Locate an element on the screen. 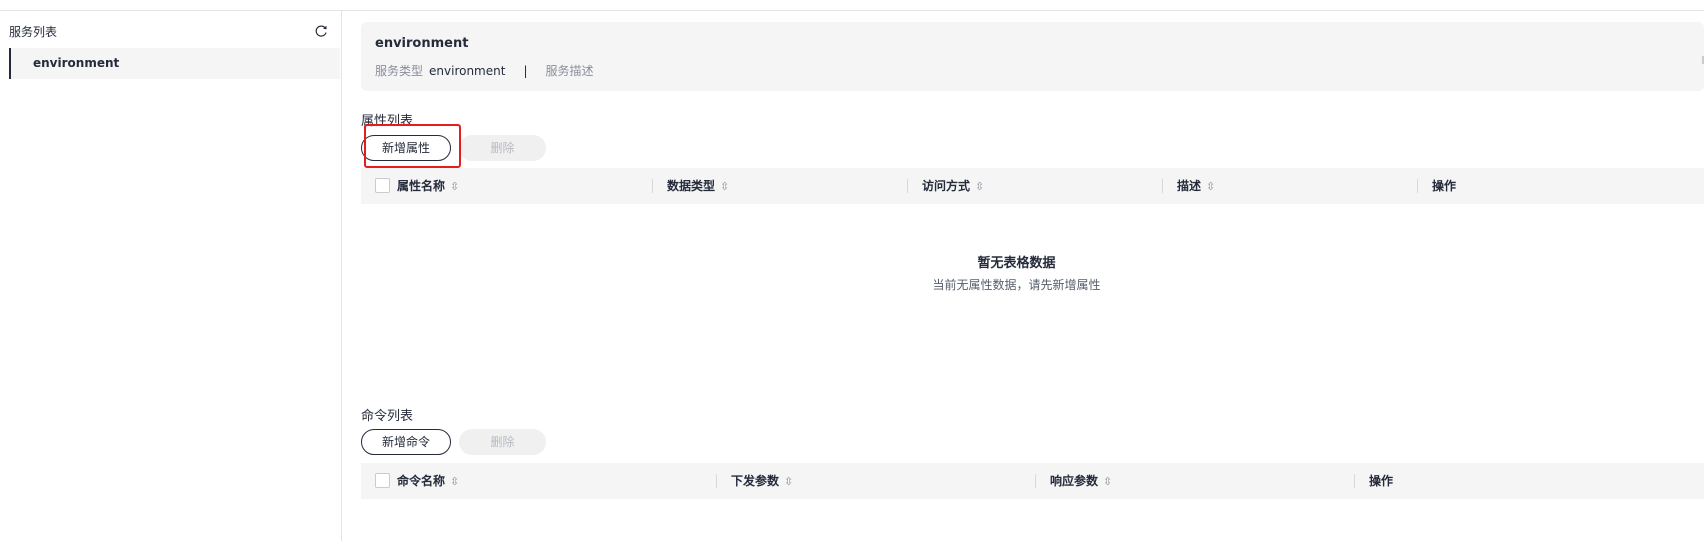  sidebar-item-environment: environment is located at coordinates (174, 63).